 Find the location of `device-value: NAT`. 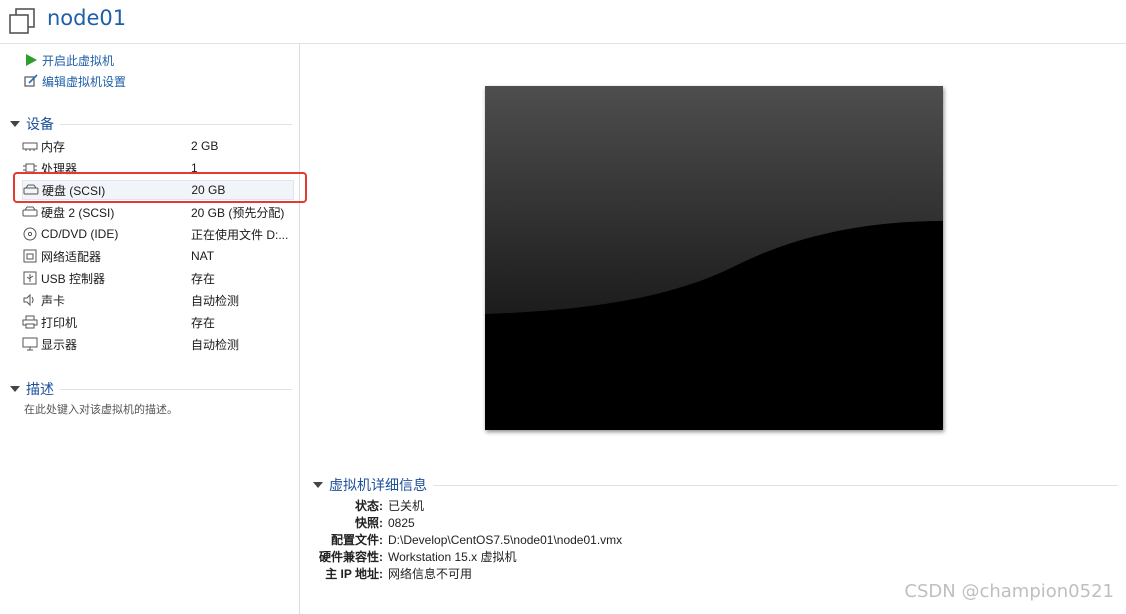

device-value: NAT is located at coordinates (203, 256).